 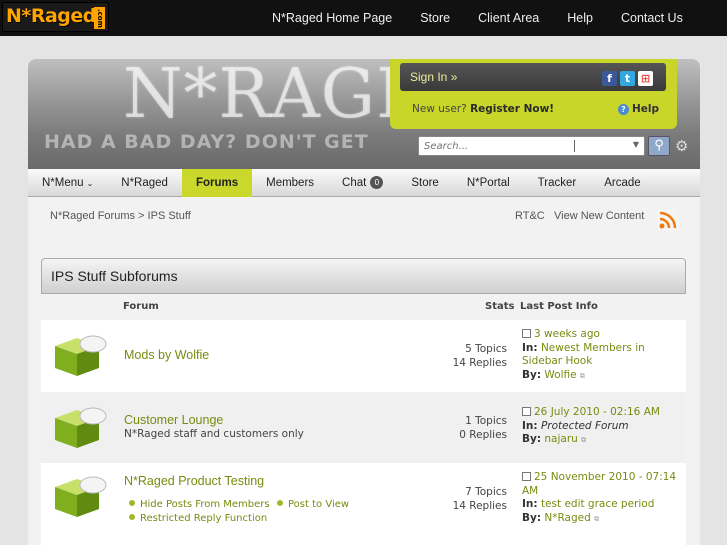 I want to click on breadcrumb-current: IPS Stuff, so click(x=169, y=216).